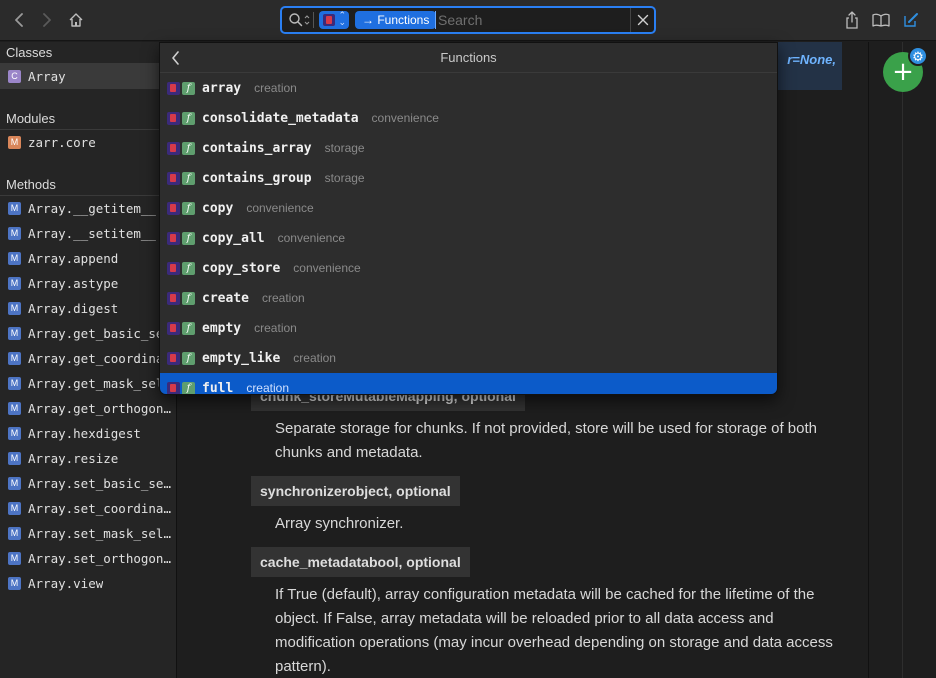  Describe the element at coordinates (280, 208) in the screenshot. I see `result-category: convenience` at that location.